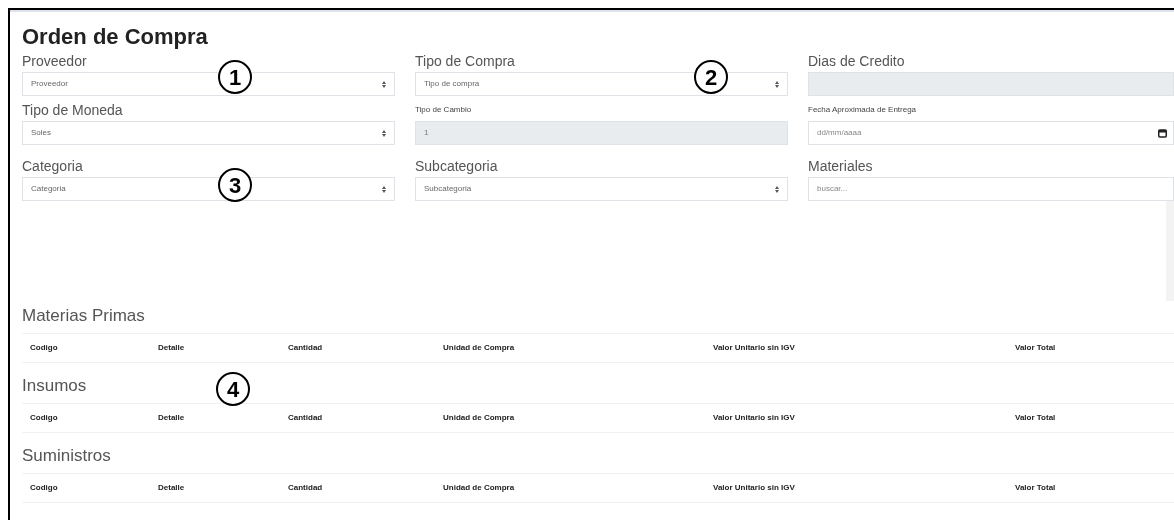 Image resolution: width=1174 pixels, height=520 pixels. I want to click on callout-number: 4, so click(233, 389).